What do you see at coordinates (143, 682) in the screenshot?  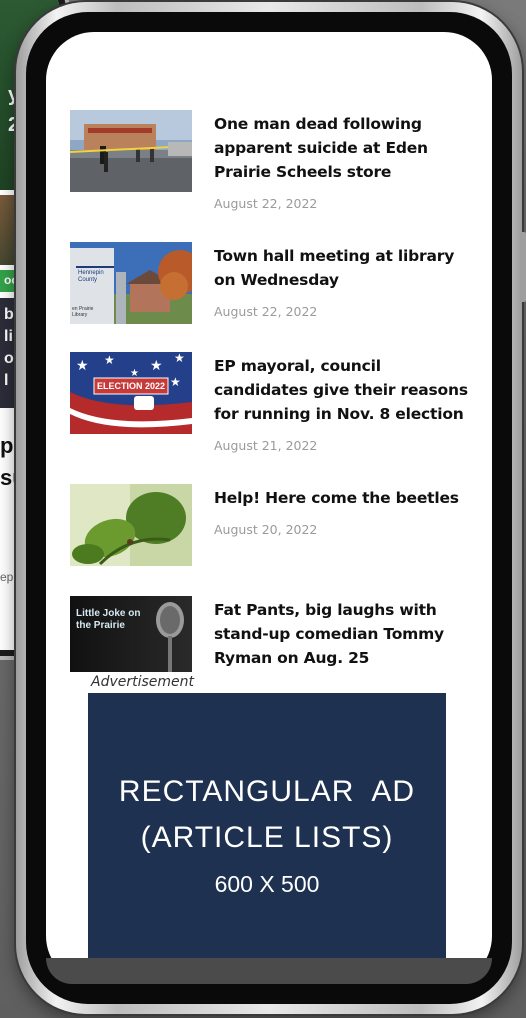 I see `advertisement-label: Advertisement` at bounding box center [143, 682].